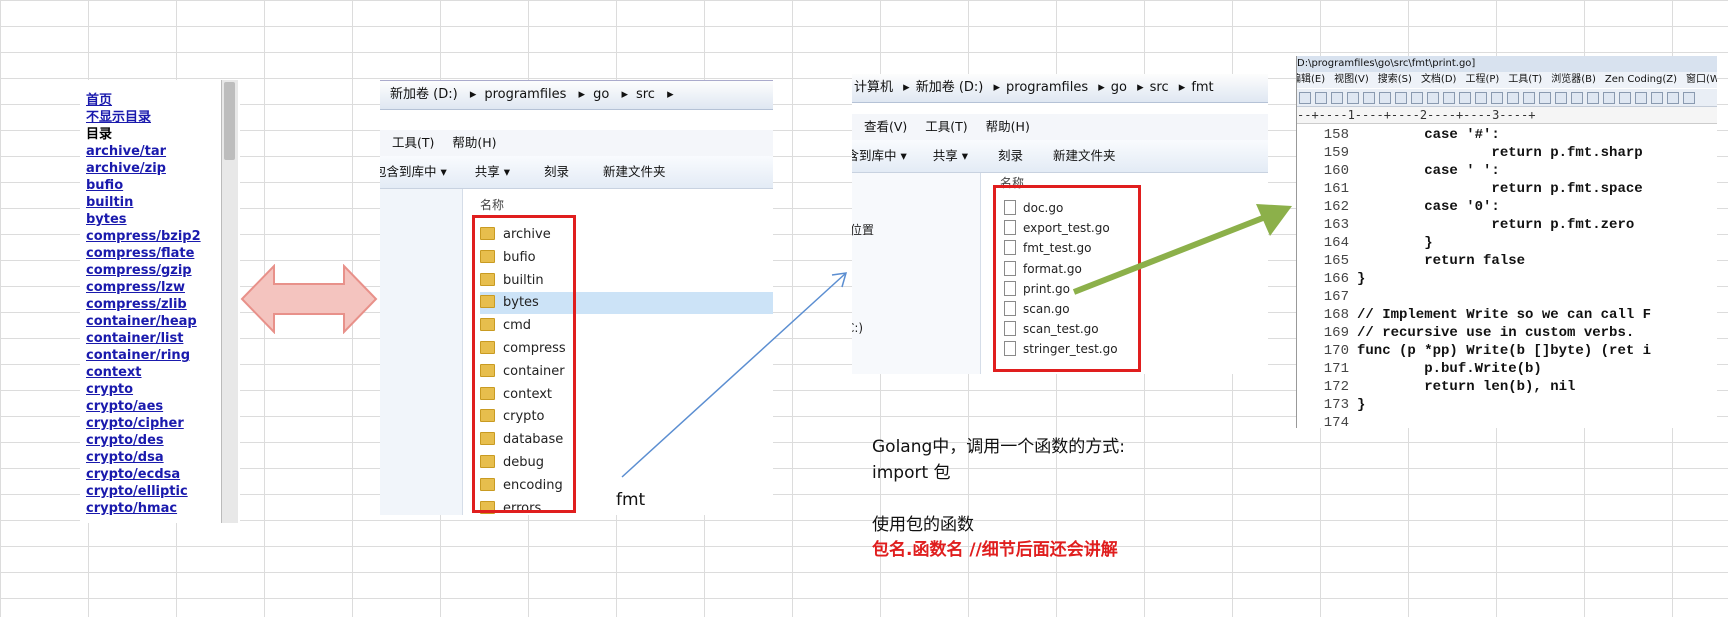  Describe the element at coordinates (156, 287) in the screenshot. I see `package-link: compress/lzw` at that location.